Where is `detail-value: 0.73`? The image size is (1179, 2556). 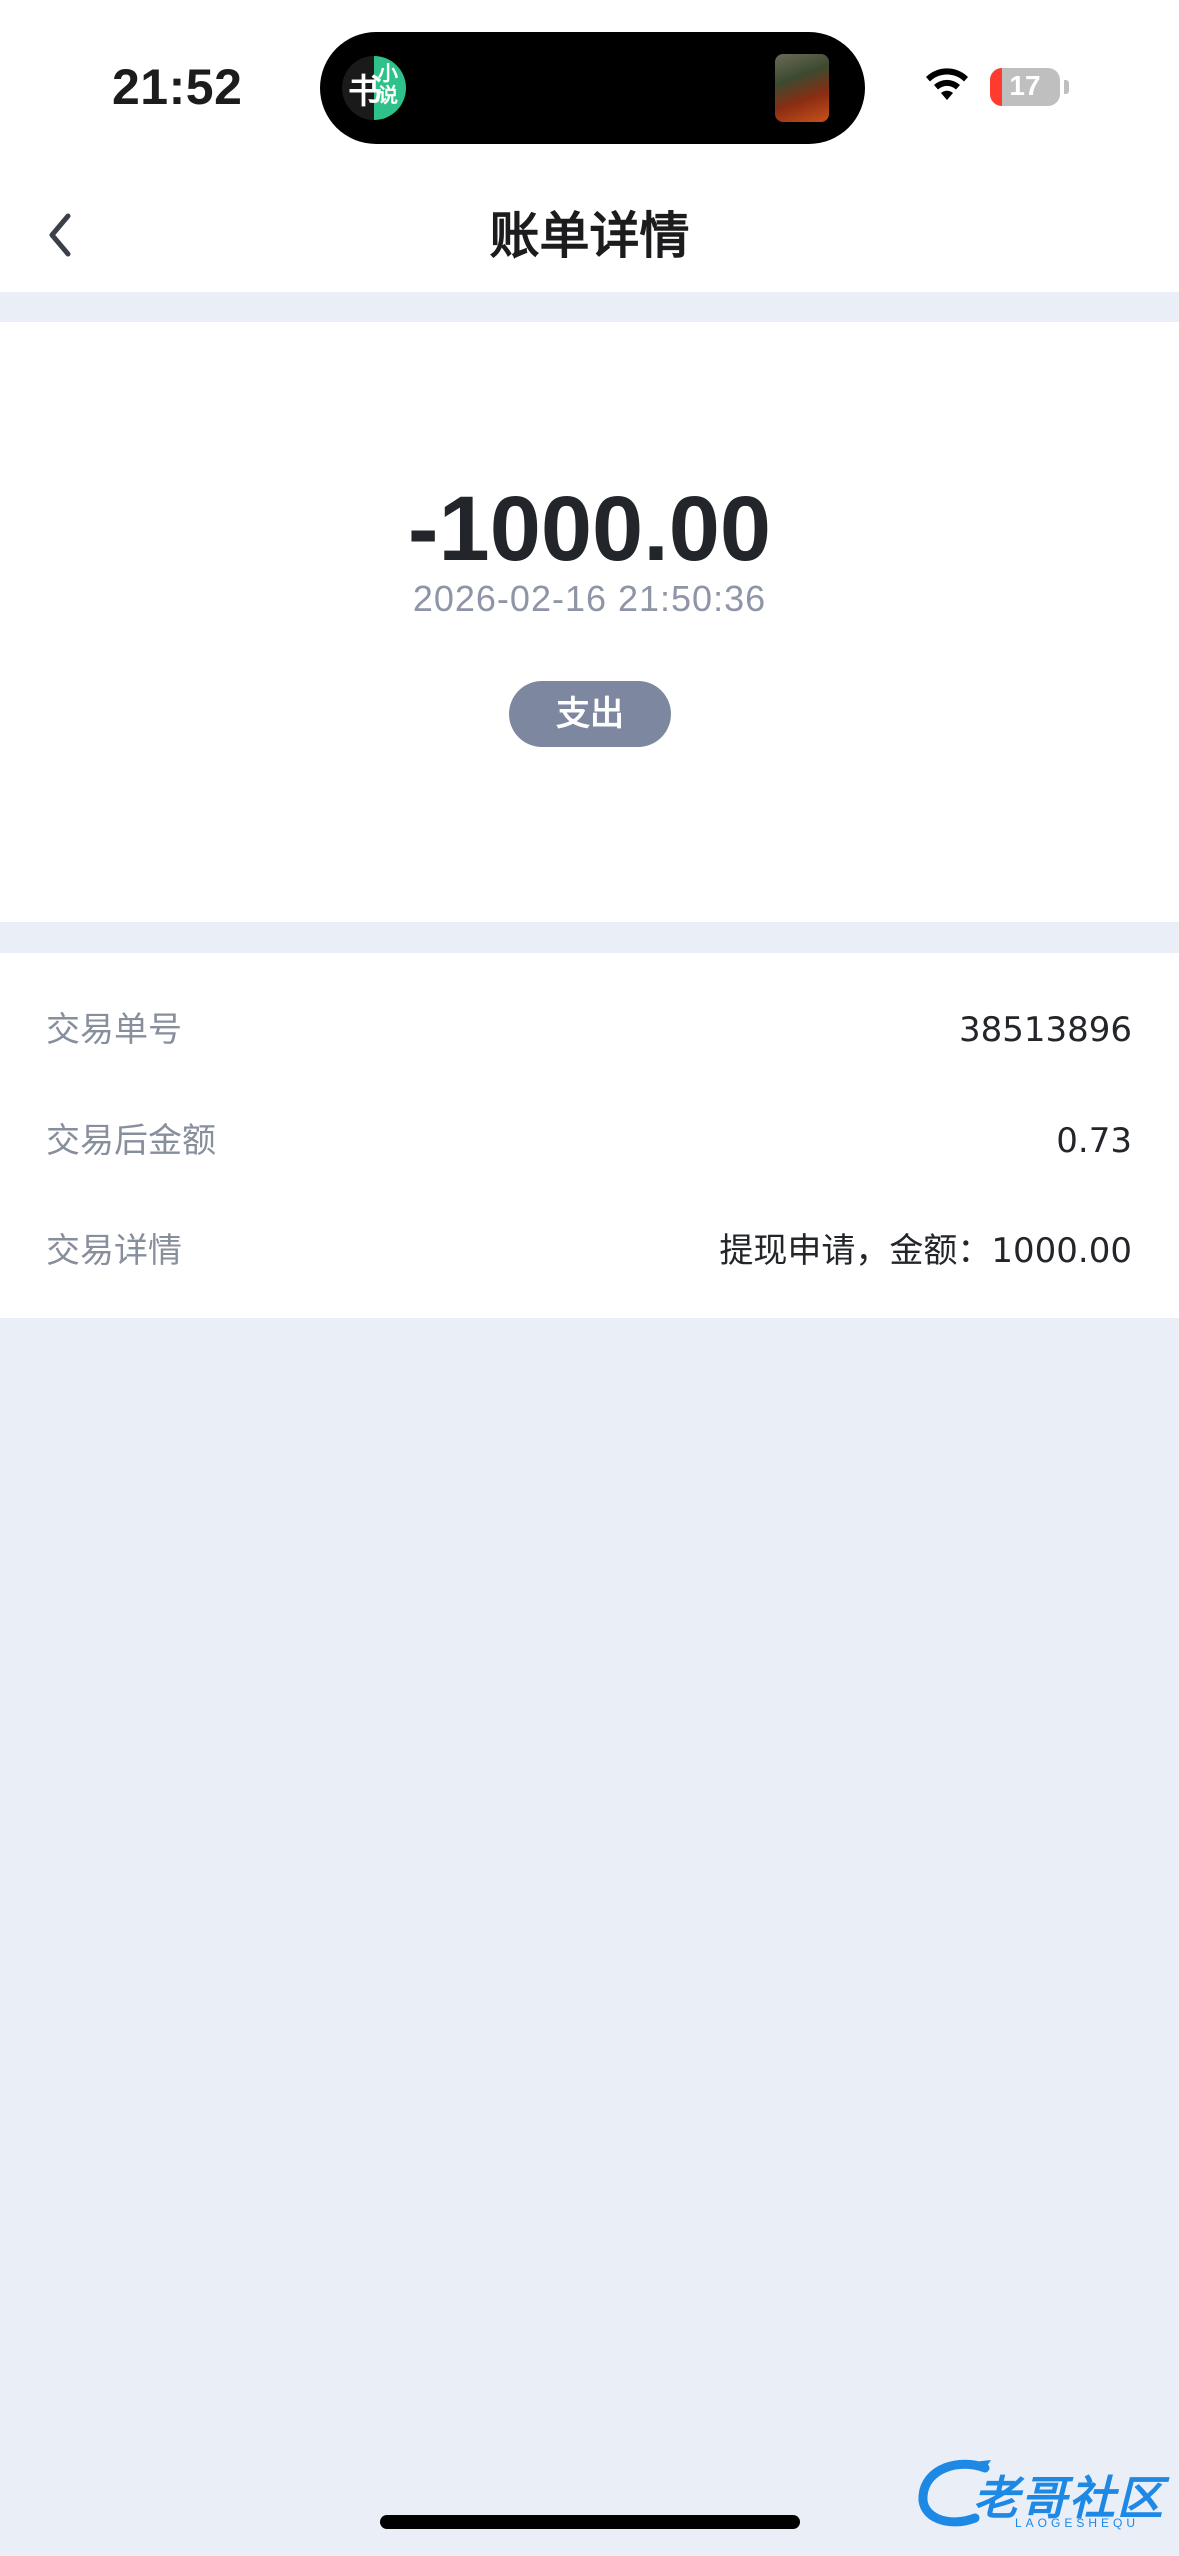
detail-value: 0.73 is located at coordinates (1094, 1141).